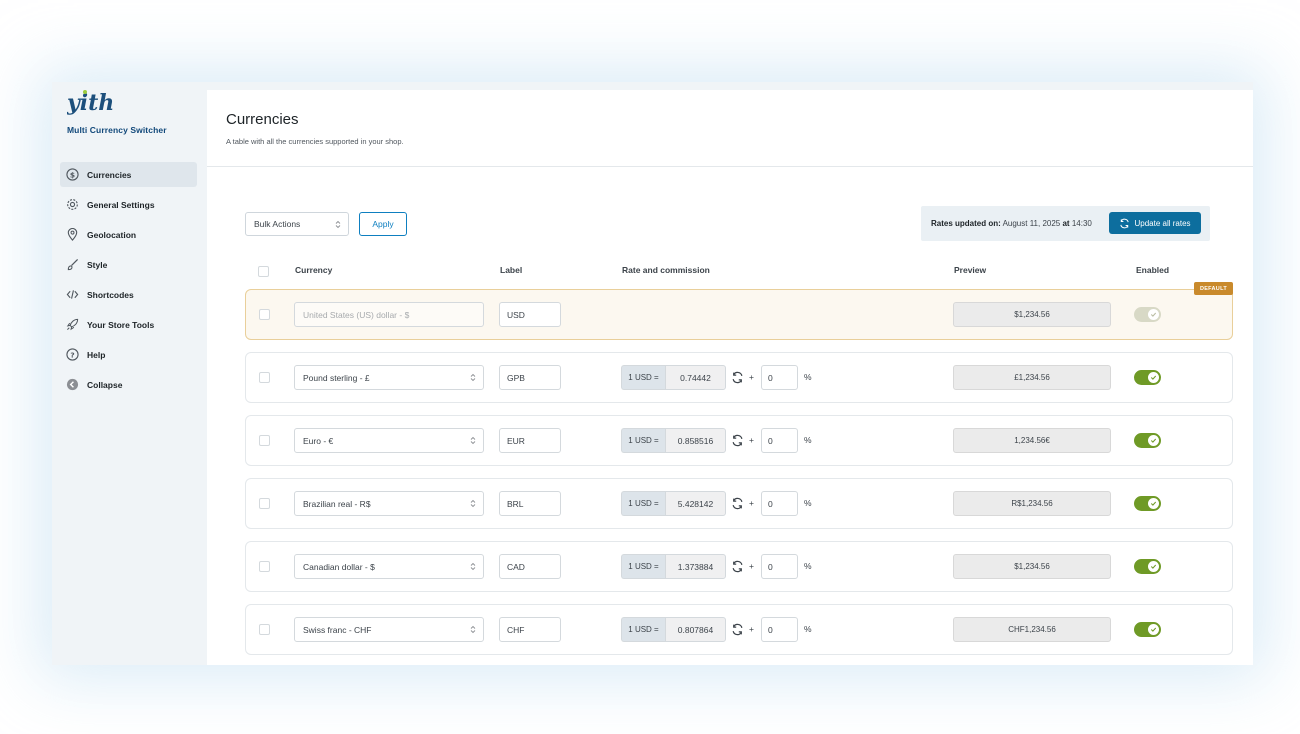  I want to click on currency-value: Brazilian real - R$, so click(337, 503).